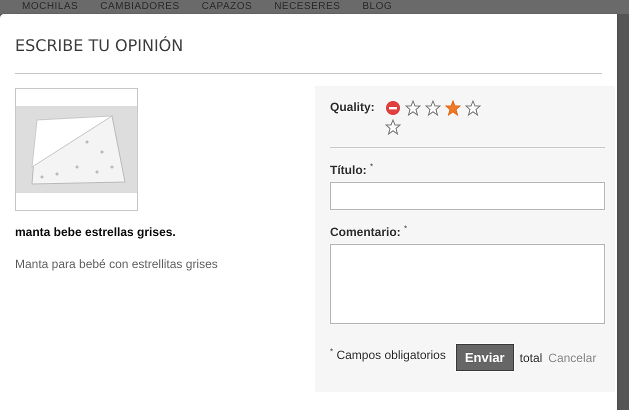 This screenshot has width=629, height=410. Describe the element at coordinates (531, 357) in the screenshot. I see `total-text: total` at that location.